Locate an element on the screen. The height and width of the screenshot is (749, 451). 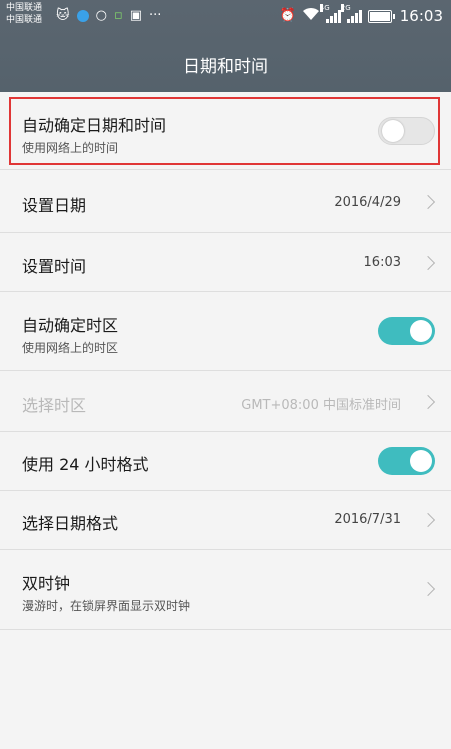
set-time-title: 设置时间 is located at coordinates (54, 266).